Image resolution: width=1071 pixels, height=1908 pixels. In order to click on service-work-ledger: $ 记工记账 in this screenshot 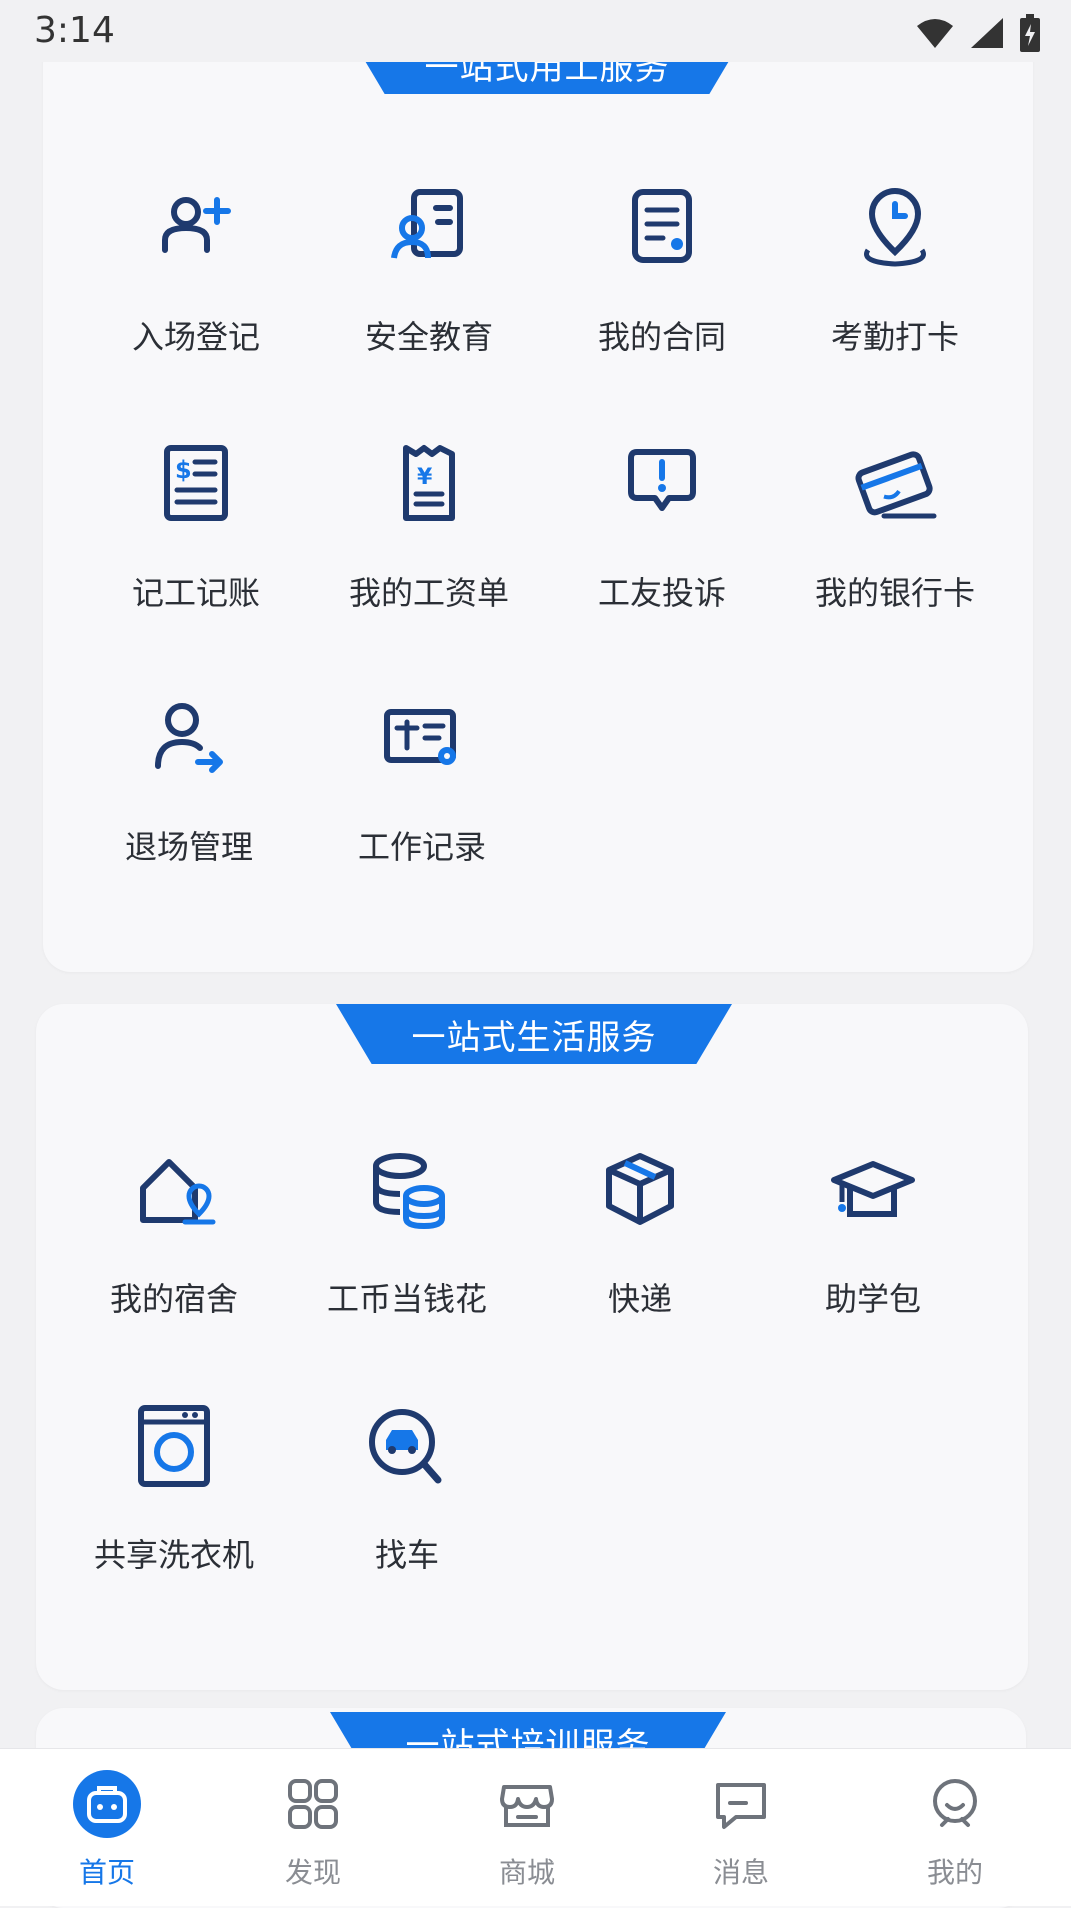, I will do `click(196, 526)`.